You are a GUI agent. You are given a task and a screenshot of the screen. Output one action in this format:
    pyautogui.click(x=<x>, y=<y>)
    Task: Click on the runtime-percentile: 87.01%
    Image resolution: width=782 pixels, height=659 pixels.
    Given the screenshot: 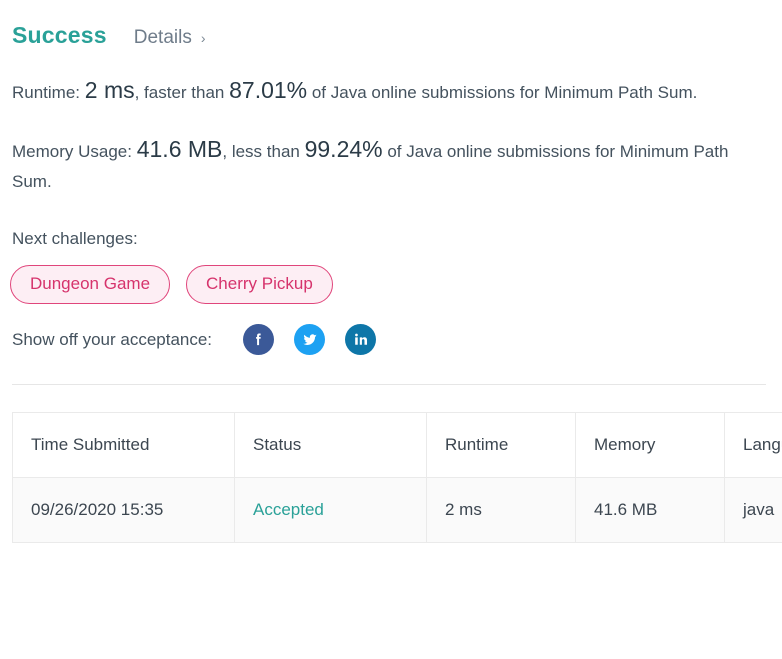 What is the action you would take?
    pyautogui.click(x=268, y=90)
    